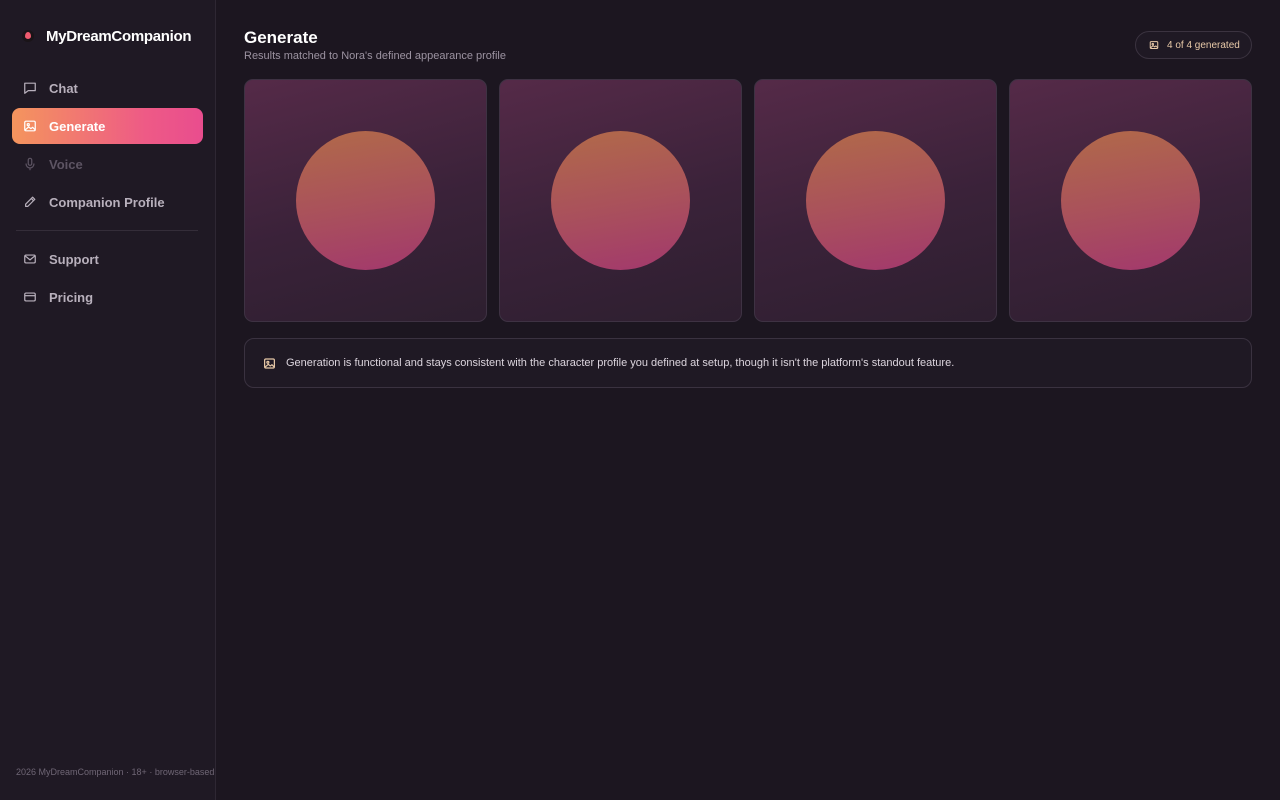 This screenshot has width=1280, height=800. Describe the element at coordinates (107, 297) in the screenshot. I see `sidebar-item-pricing: Pricing` at that location.